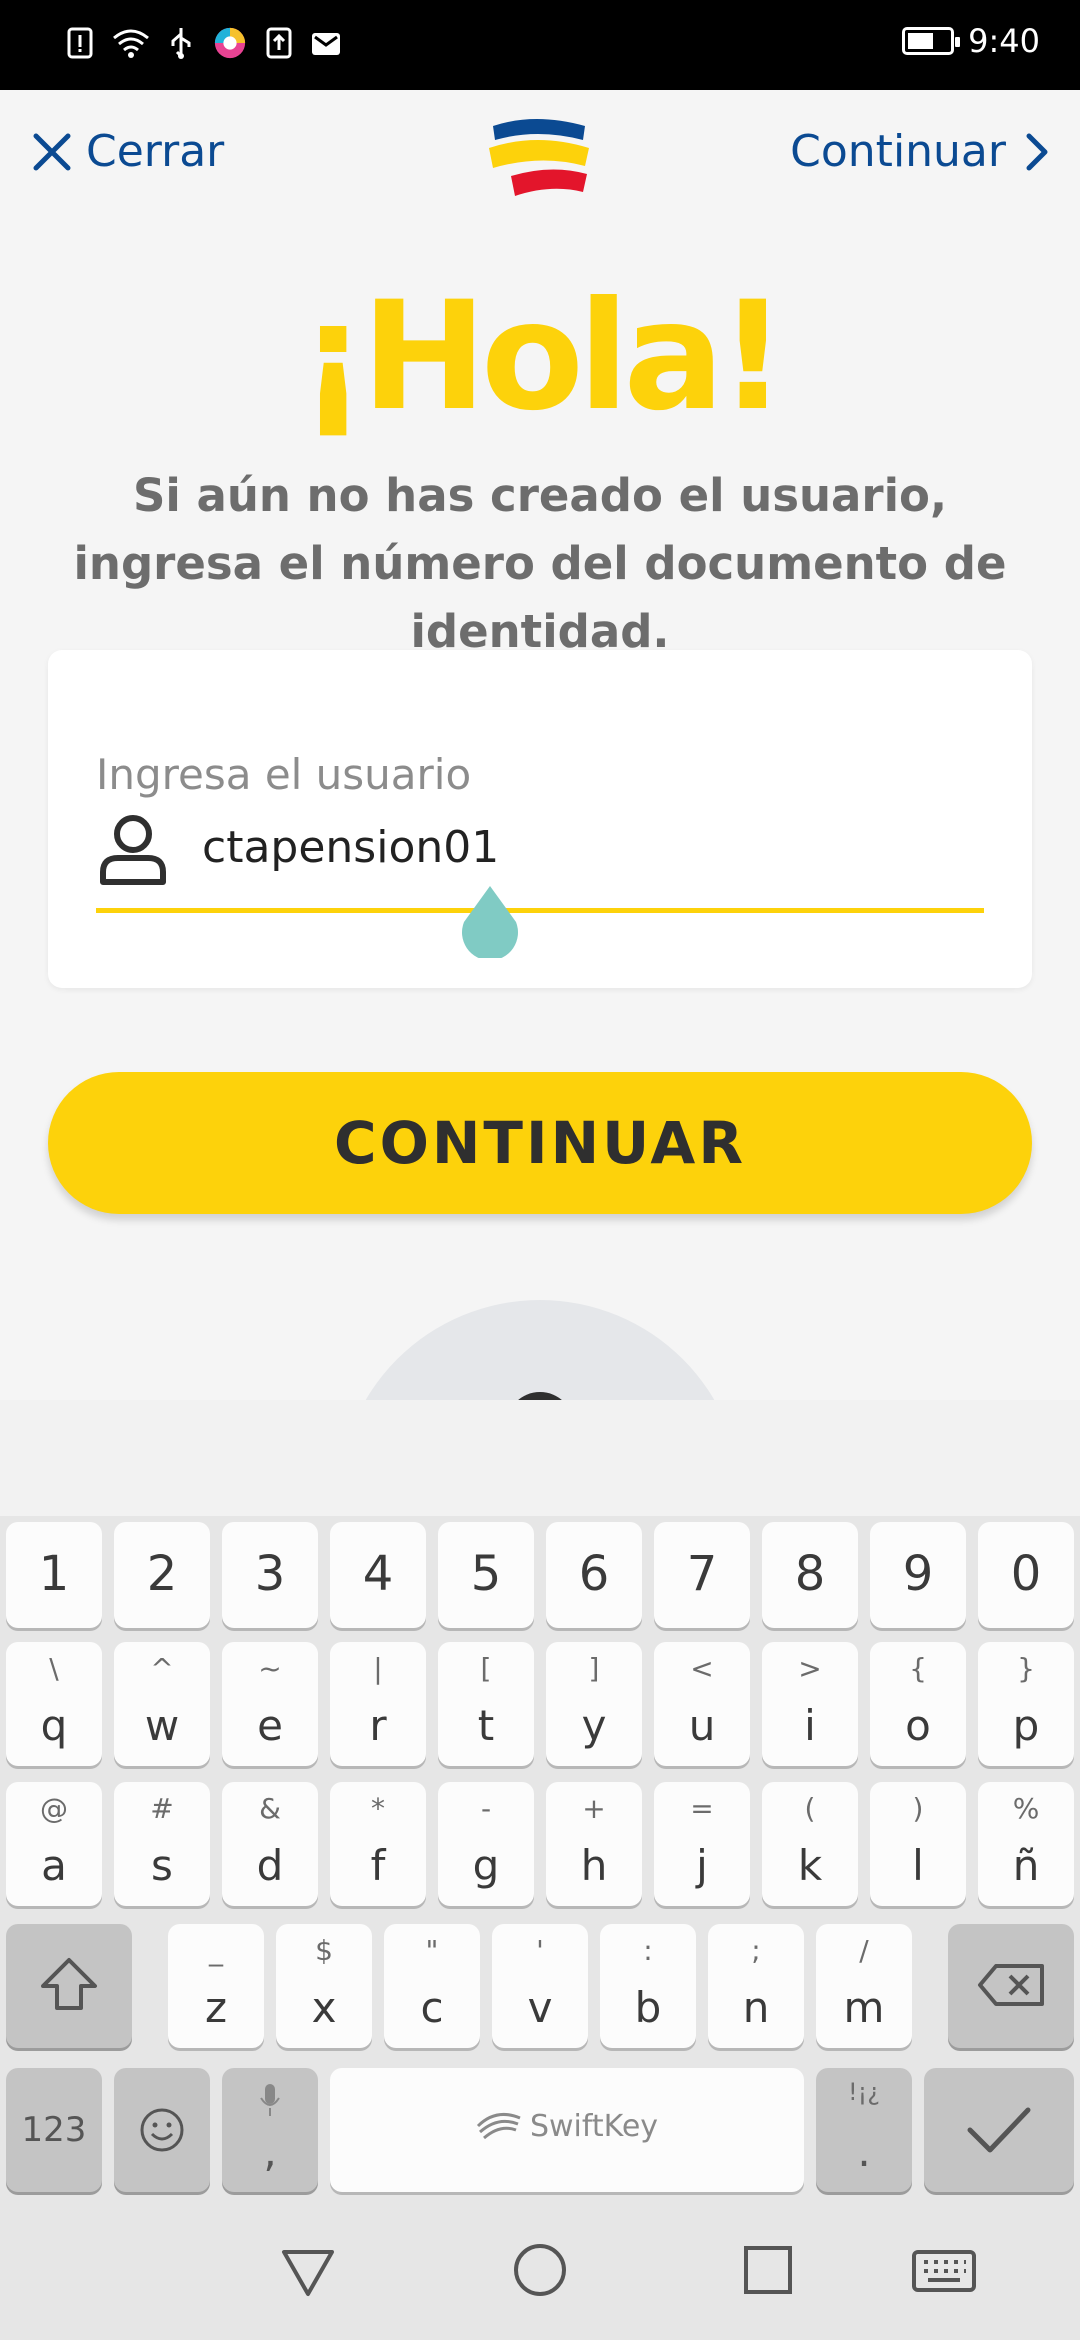  I want to click on close-button: Cerrar, so click(128, 151).